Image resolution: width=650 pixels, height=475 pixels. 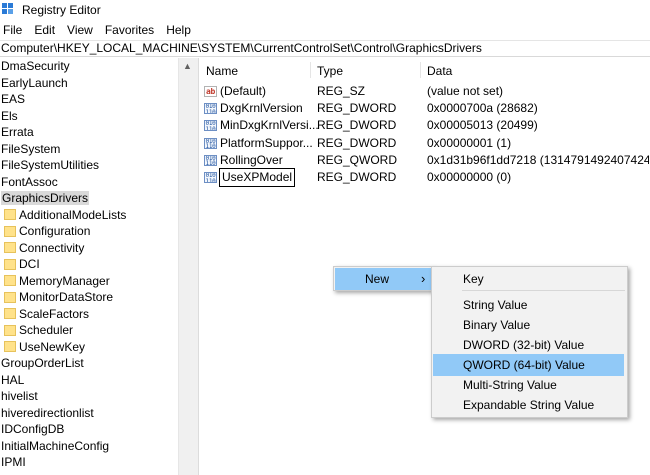 I want to click on tree-item-label: IDConfigDB, so click(x=33, y=429).